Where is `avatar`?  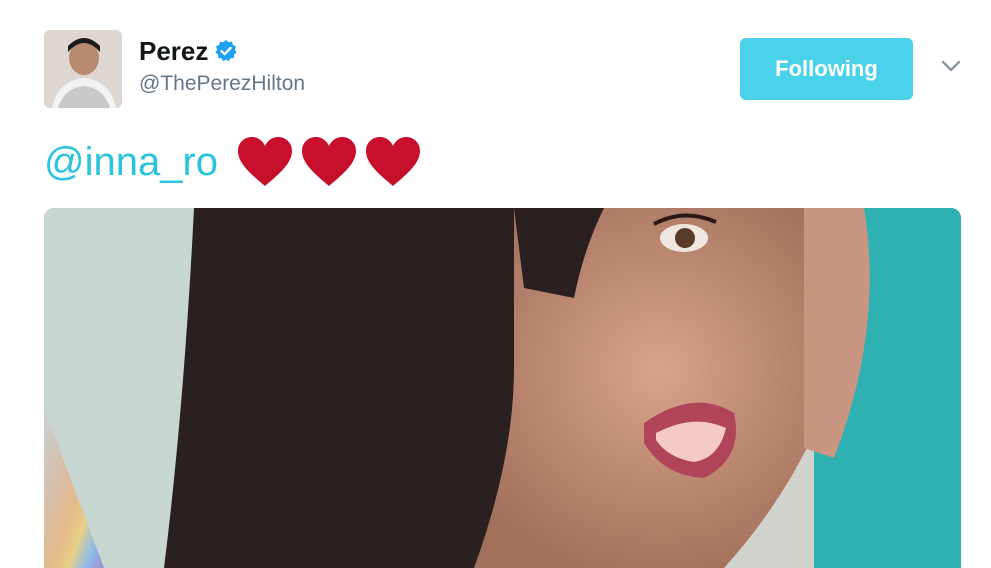
avatar is located at coordinates (83, 69).